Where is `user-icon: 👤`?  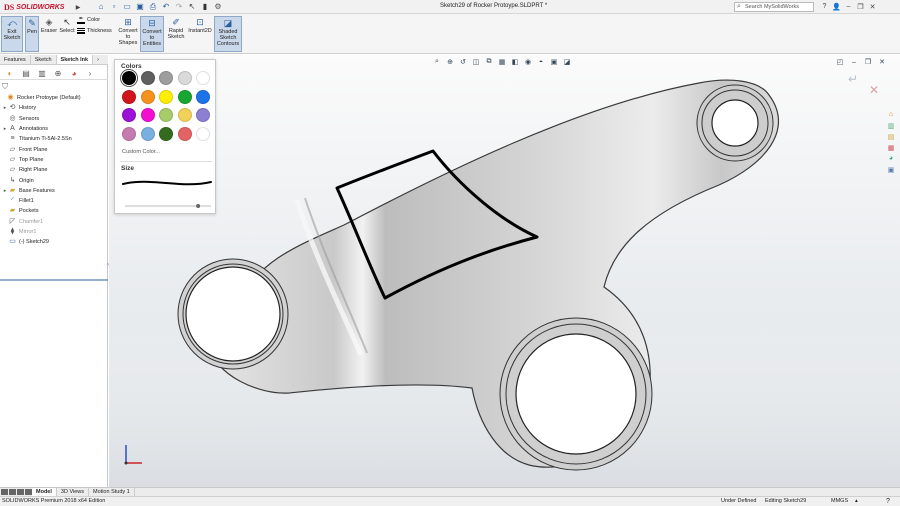
user-icon: 👤 is located at coordinates (836, 6).